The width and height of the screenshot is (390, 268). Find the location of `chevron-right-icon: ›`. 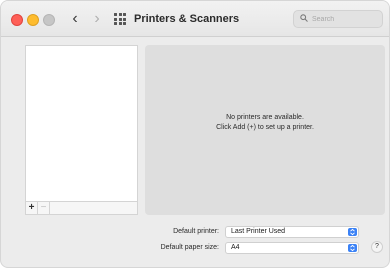

chevron-right-icon: › is located at coordinates (97, 18).